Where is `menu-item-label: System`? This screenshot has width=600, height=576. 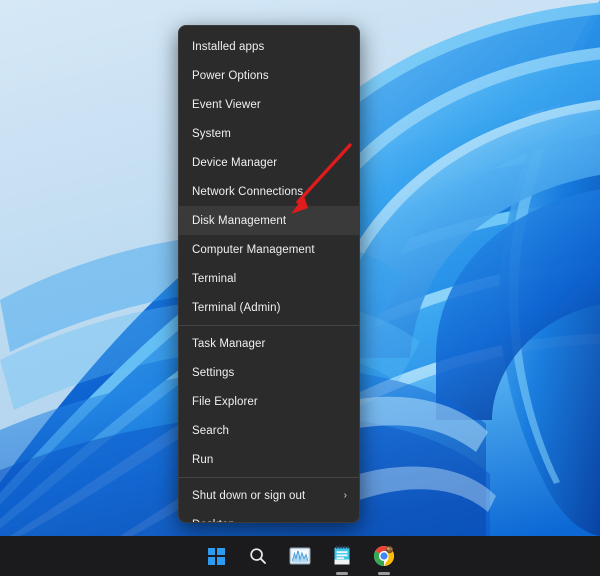
menu-item-label: System is located at coordinates (211, 133).